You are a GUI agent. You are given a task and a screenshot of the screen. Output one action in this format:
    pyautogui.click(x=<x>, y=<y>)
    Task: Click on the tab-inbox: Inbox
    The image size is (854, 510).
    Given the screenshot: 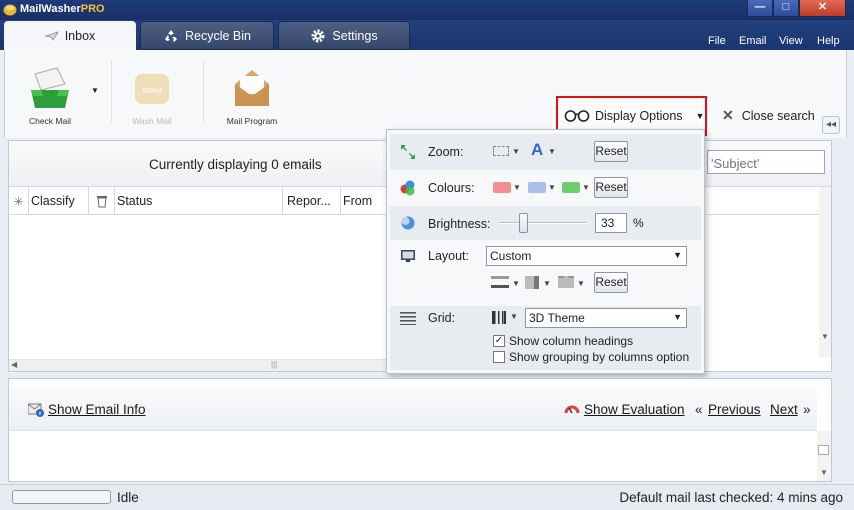 What is the action you would take?
    pyautogui.click(x=70, y=36)
    